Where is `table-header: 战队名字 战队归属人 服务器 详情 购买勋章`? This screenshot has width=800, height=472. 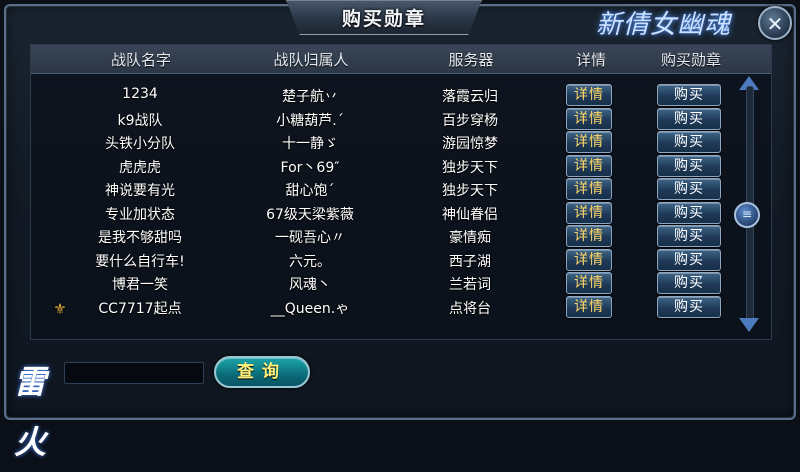
table-header: 战队名字 战队归属人 服务器 详情 购买勋章 is located at coordinates (401, 59).